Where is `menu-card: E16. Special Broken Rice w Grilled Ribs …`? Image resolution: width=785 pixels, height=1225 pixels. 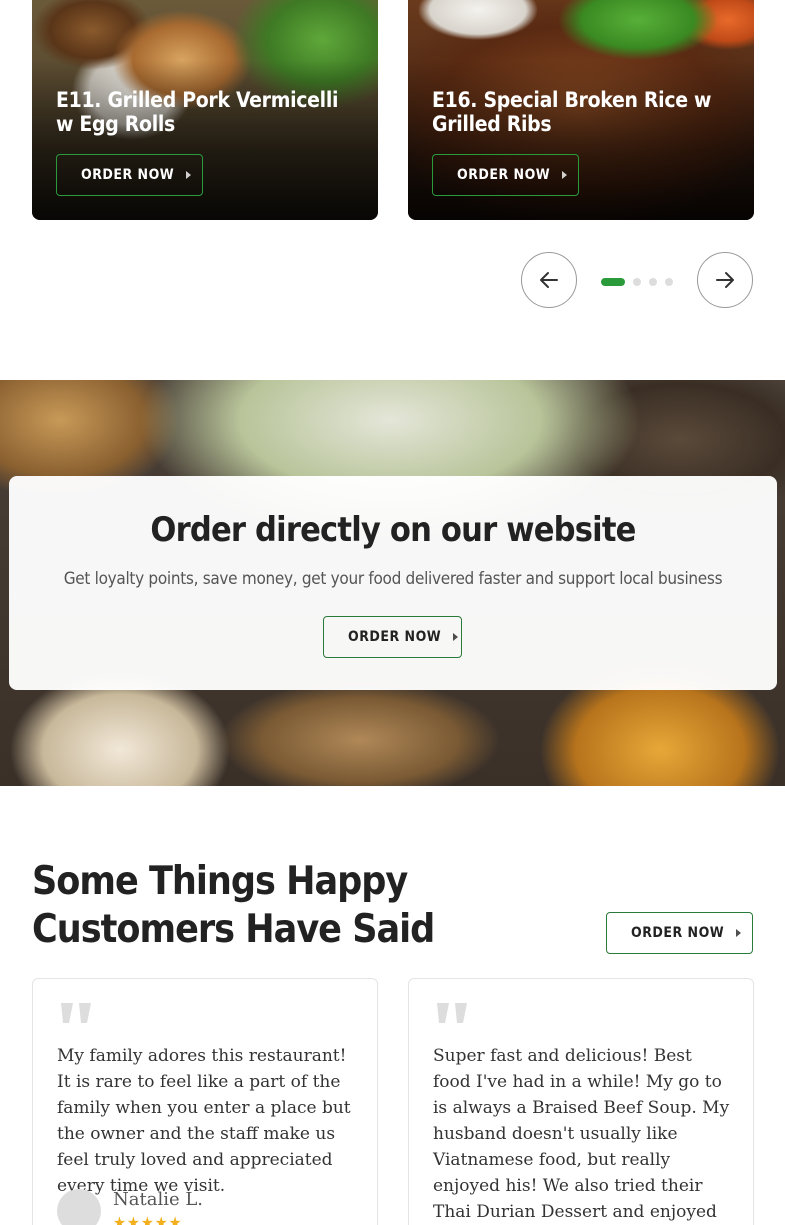
menu-card: E16. Special Broken Rice w Grilled Ribs … is located at coordinates (581, 110).